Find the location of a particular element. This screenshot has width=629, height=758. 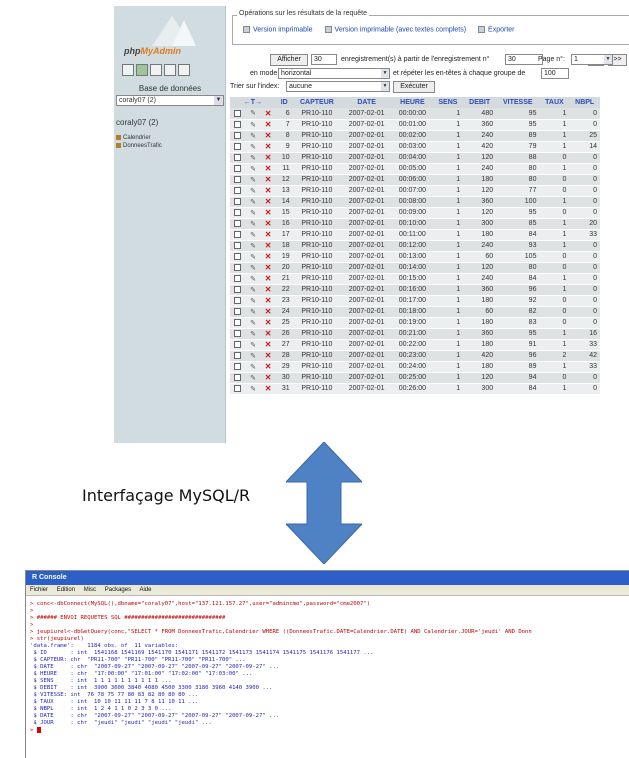

rows-count-input: 30 is located at coordinates (324, 59).